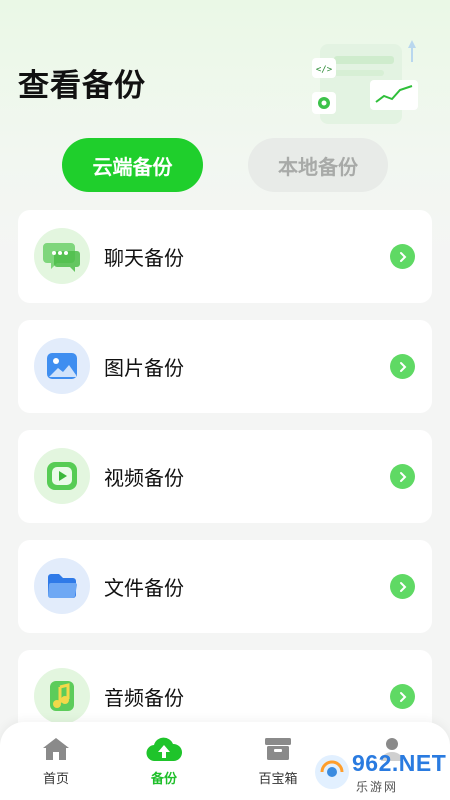 The image size is (450, 800). Describe the element at coordinates (56, 749) in the screenshot. I see `home-icon` at that location.